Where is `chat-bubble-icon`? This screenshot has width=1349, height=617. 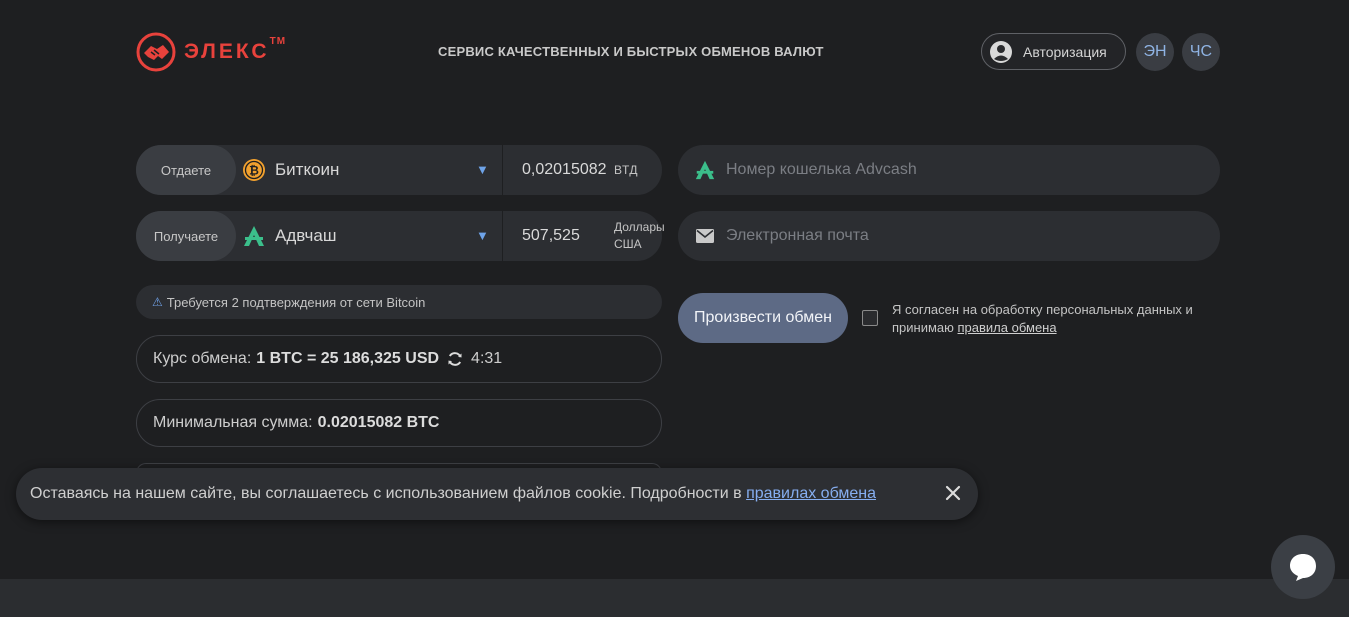 chat-bubble-icon is located at coordinates (1303, 567).